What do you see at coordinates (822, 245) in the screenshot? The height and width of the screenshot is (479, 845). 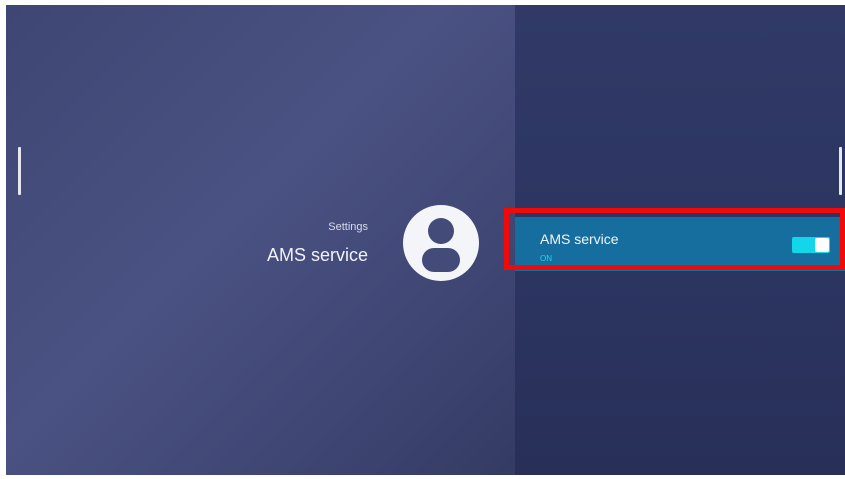 I see `toggle-knob` at bounding box center [822, 245].